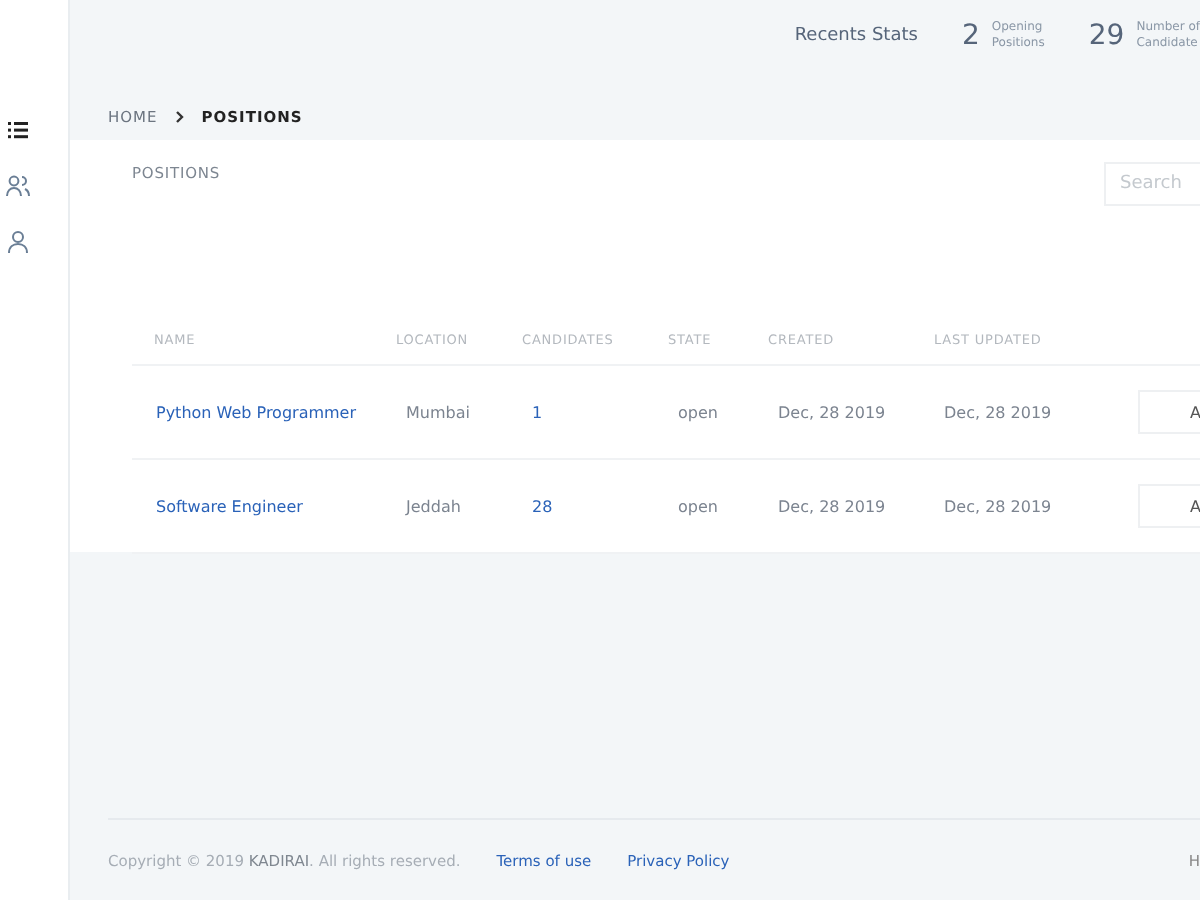 The image size is (1200, 900). I want to click on candidates-link: 28, so click(595, 506).